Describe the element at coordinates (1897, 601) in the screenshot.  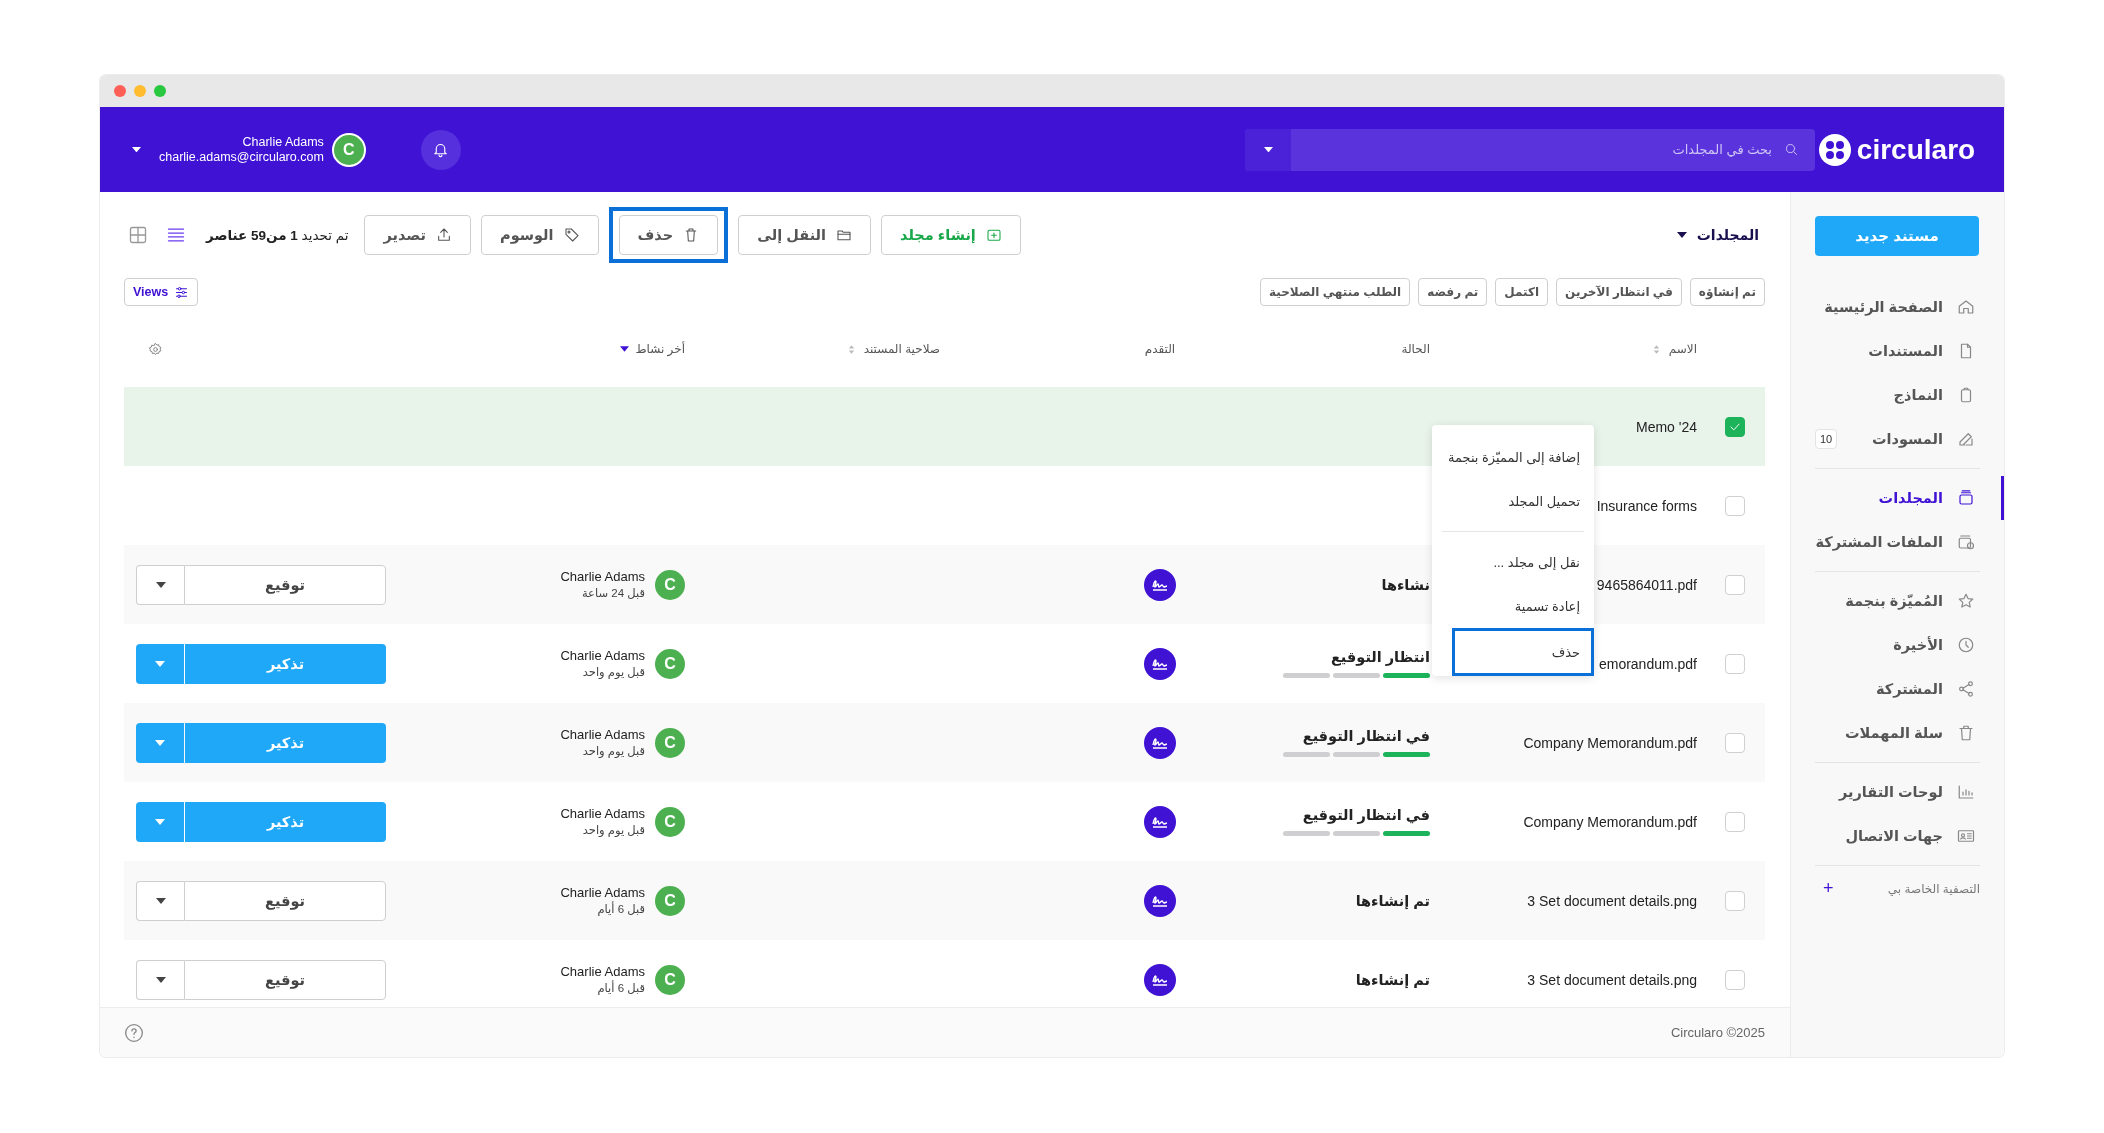
I see `sidebar-item: المُميّزة بنجمة` at that location.